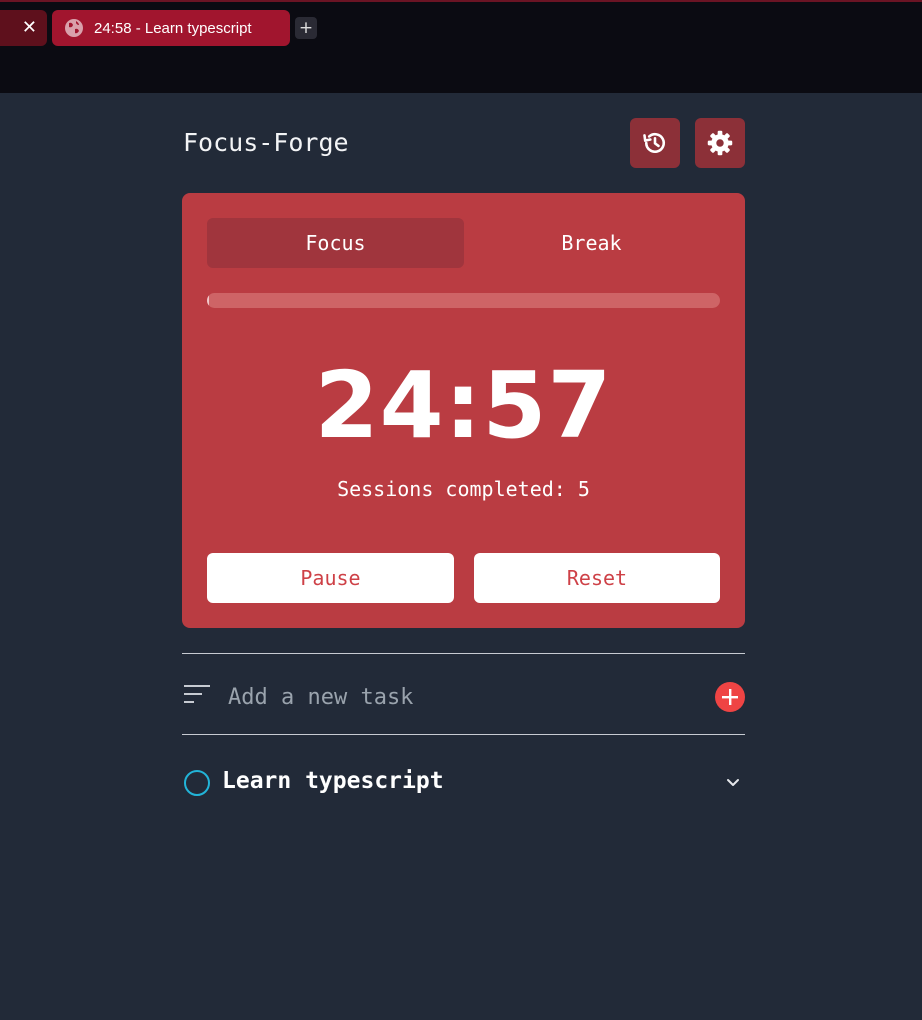 The width and height of the screenshot is (922, 1020). What do you see at coordinates (306, 28) in the screenshot?
I see `new-tab-button: +` at bounding box center [306, 28].